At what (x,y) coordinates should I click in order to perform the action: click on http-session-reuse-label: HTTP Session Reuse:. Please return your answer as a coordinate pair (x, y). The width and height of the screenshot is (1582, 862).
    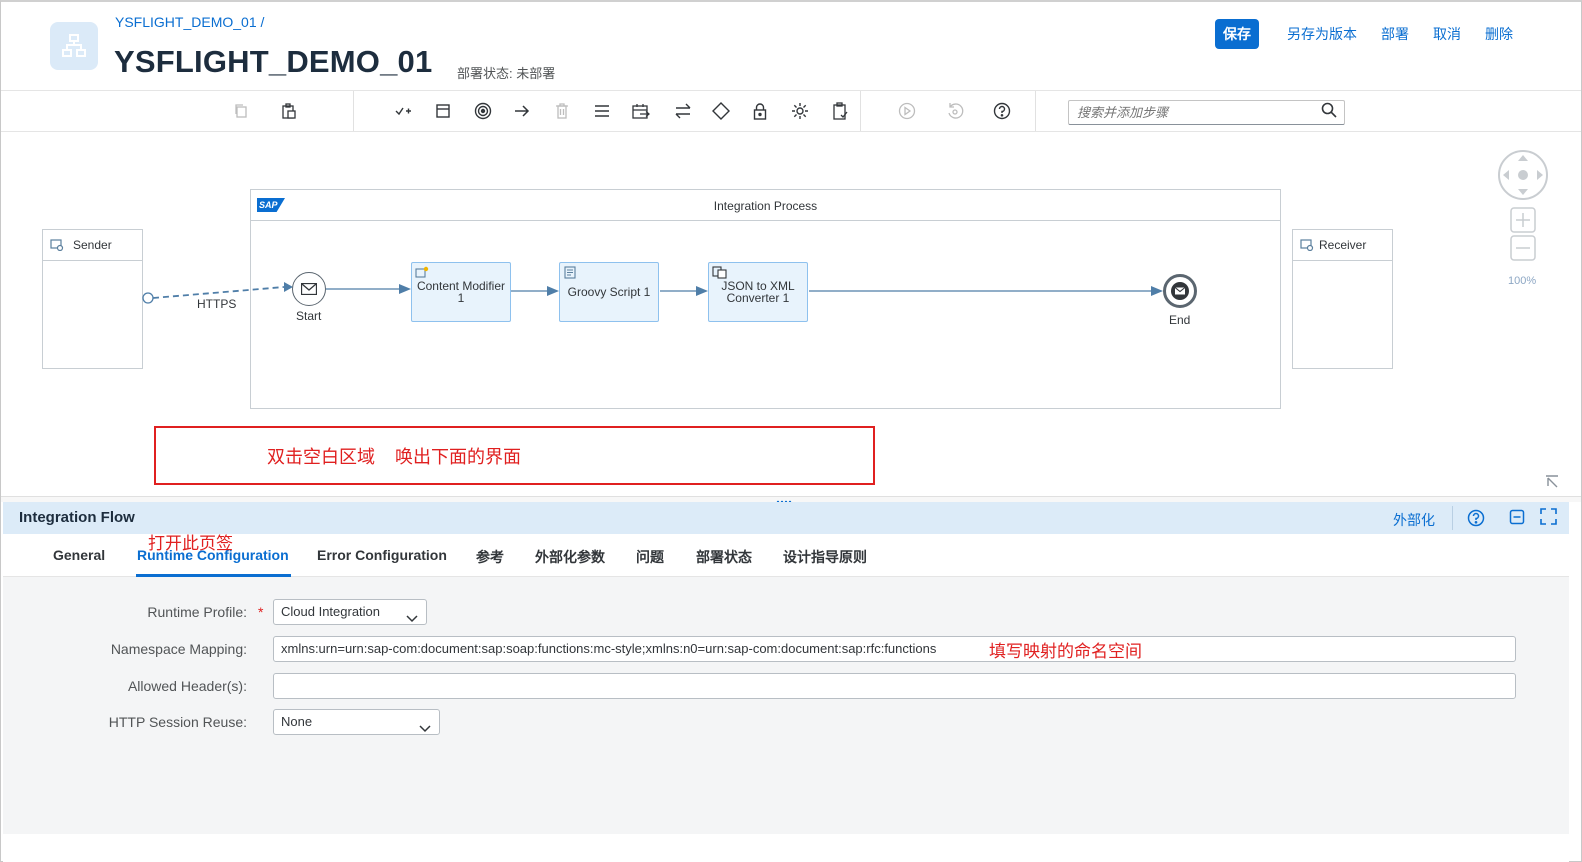
    Looking at the image, I should click on (177, 722).